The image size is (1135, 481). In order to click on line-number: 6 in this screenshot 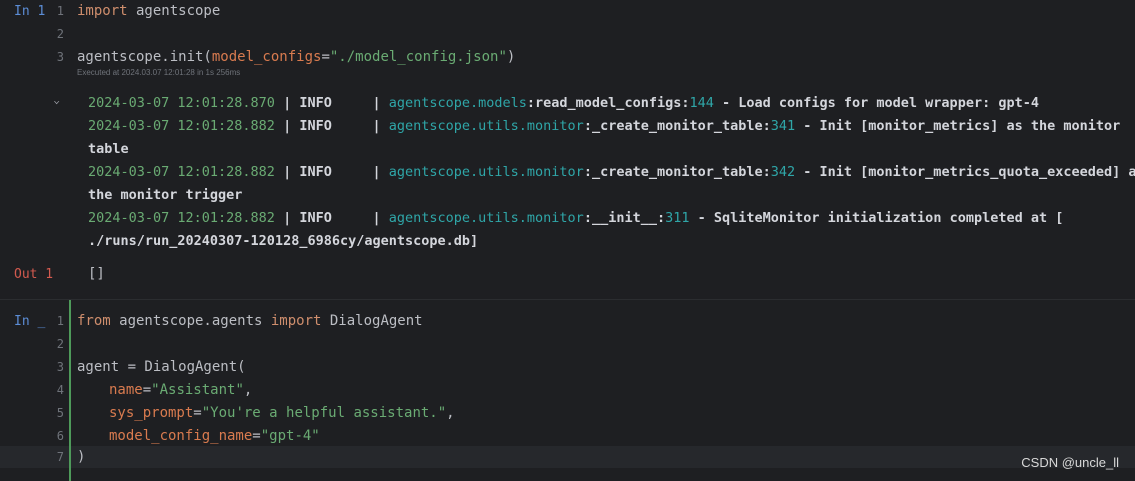, I will do `click(60, 436)`.